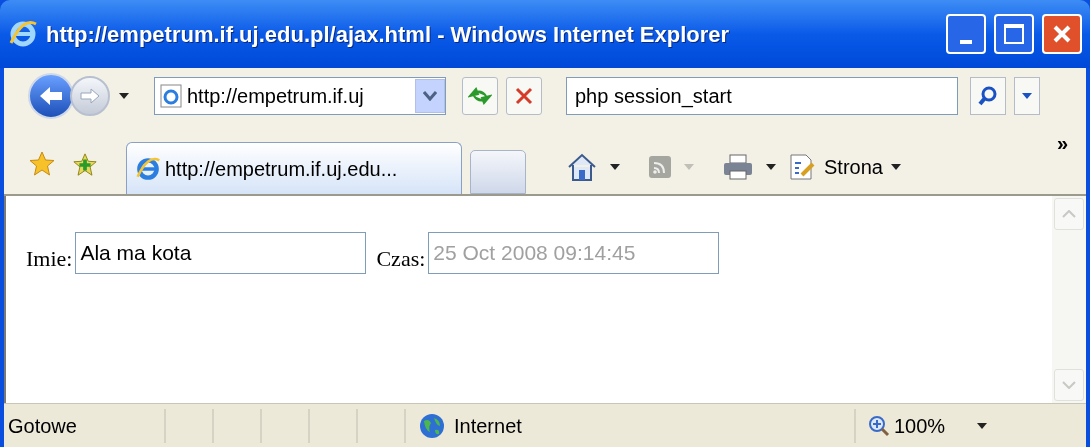  What do you see at coordinates (42, 164) in the screenshot?
I see `favorites-star-icon` at bounding box center [42, 164].